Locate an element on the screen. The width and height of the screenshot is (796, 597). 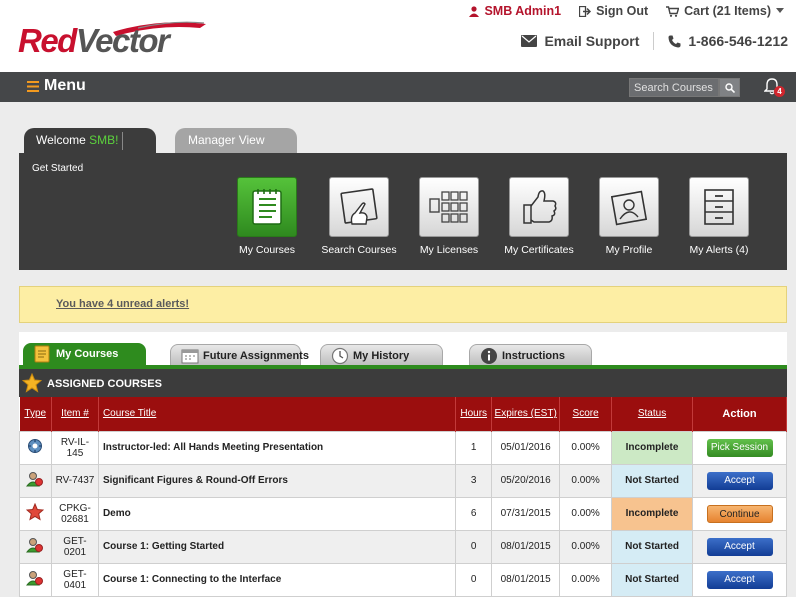
course-search is located at coordinates (684, 87).